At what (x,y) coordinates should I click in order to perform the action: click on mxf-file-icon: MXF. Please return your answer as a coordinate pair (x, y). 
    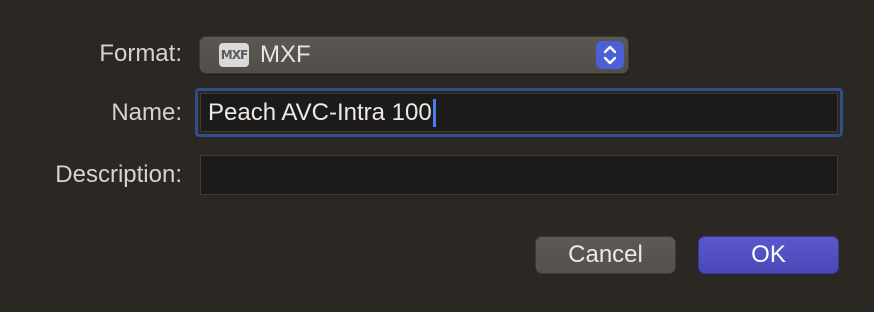
    Looking at the image, I should click on (234, 55).